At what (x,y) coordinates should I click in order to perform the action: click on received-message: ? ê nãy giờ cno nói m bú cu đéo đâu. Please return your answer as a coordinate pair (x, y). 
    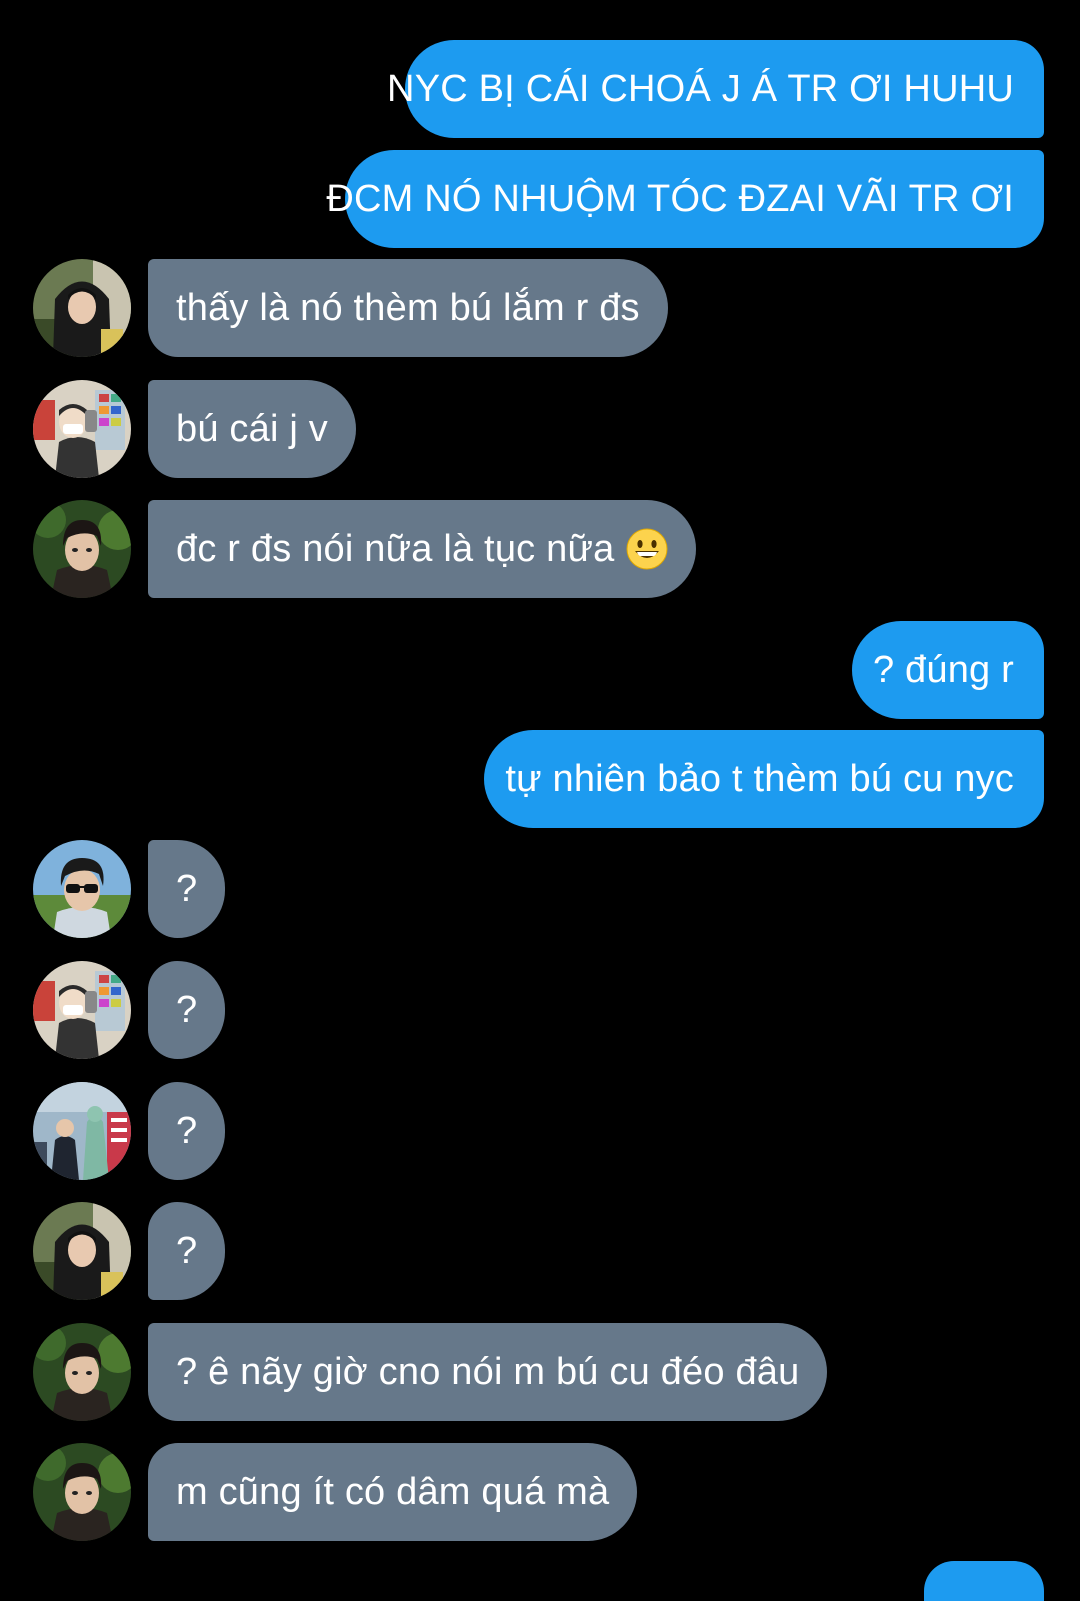
    Looking at the image, I should click on (430, 1372).